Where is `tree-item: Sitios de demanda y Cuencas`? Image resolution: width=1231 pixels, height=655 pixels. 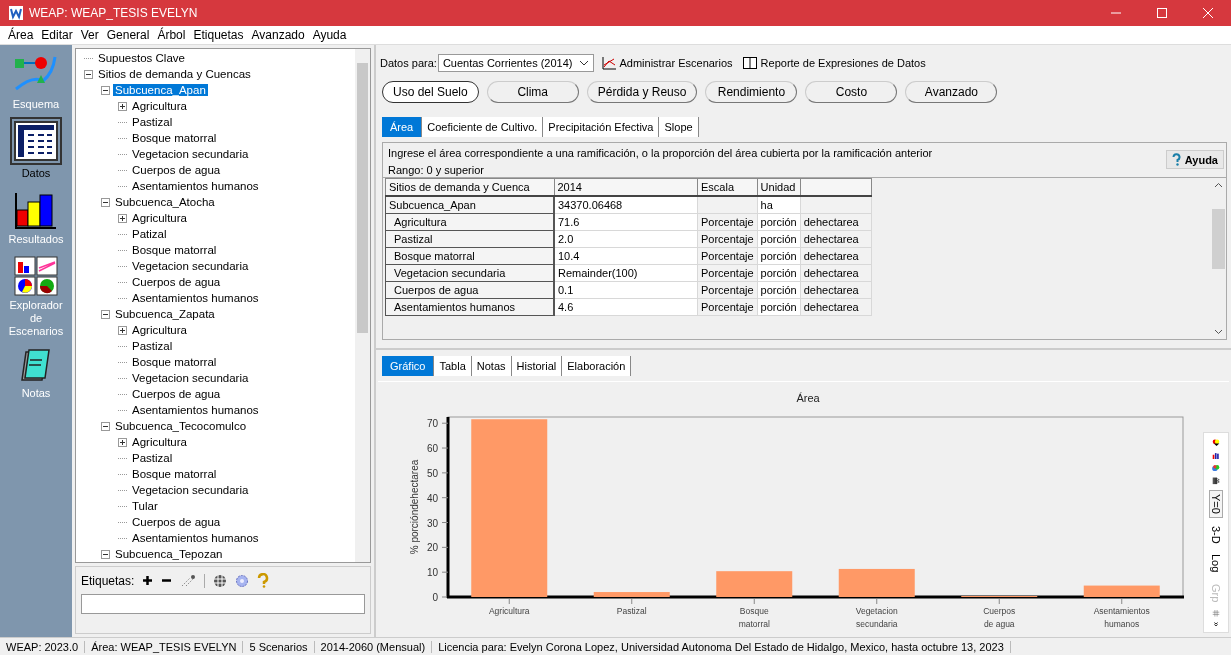 tree-item: Sitios de demanda y Cuencas is located at coordinates (174, 74).